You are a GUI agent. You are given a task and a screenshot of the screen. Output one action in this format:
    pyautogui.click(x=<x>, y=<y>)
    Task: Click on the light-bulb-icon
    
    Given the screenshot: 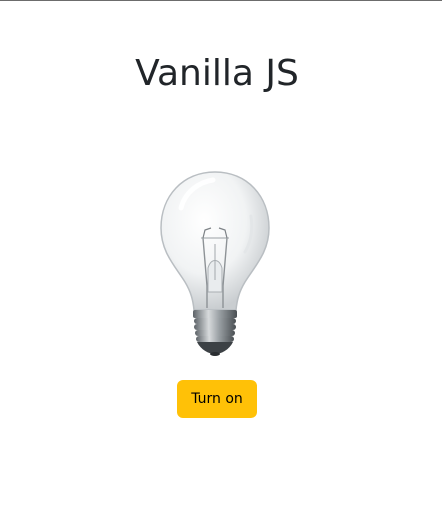 What is the action you would take?
    pyautogui.click(x=215, y=263)
    